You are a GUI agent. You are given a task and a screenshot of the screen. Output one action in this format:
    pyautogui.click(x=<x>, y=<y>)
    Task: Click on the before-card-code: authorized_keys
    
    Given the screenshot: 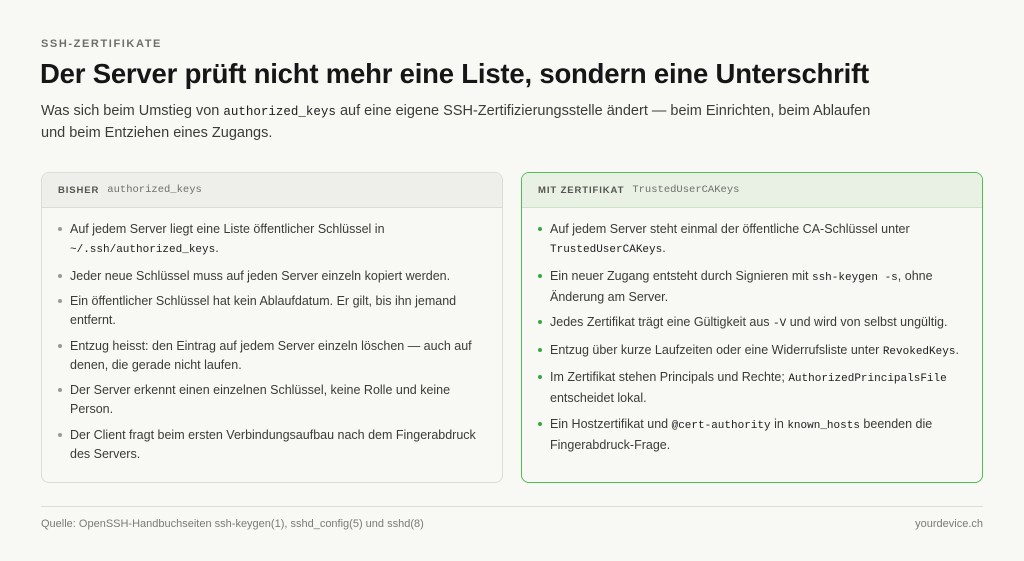 What is the action you would take?
    pyautogui.click(x=154, y=190)
    